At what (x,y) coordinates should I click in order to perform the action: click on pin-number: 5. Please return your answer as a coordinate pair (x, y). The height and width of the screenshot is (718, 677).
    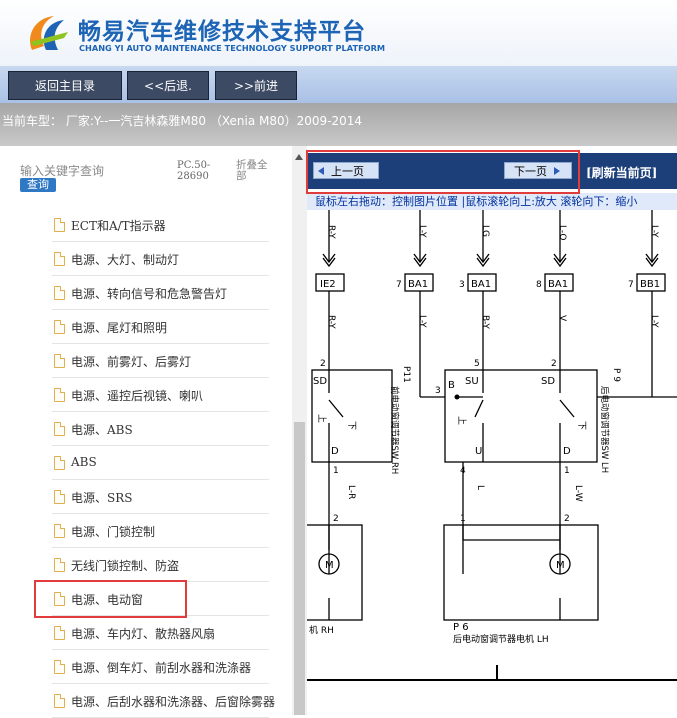
    Looking at the image, I should click on (477, 364).